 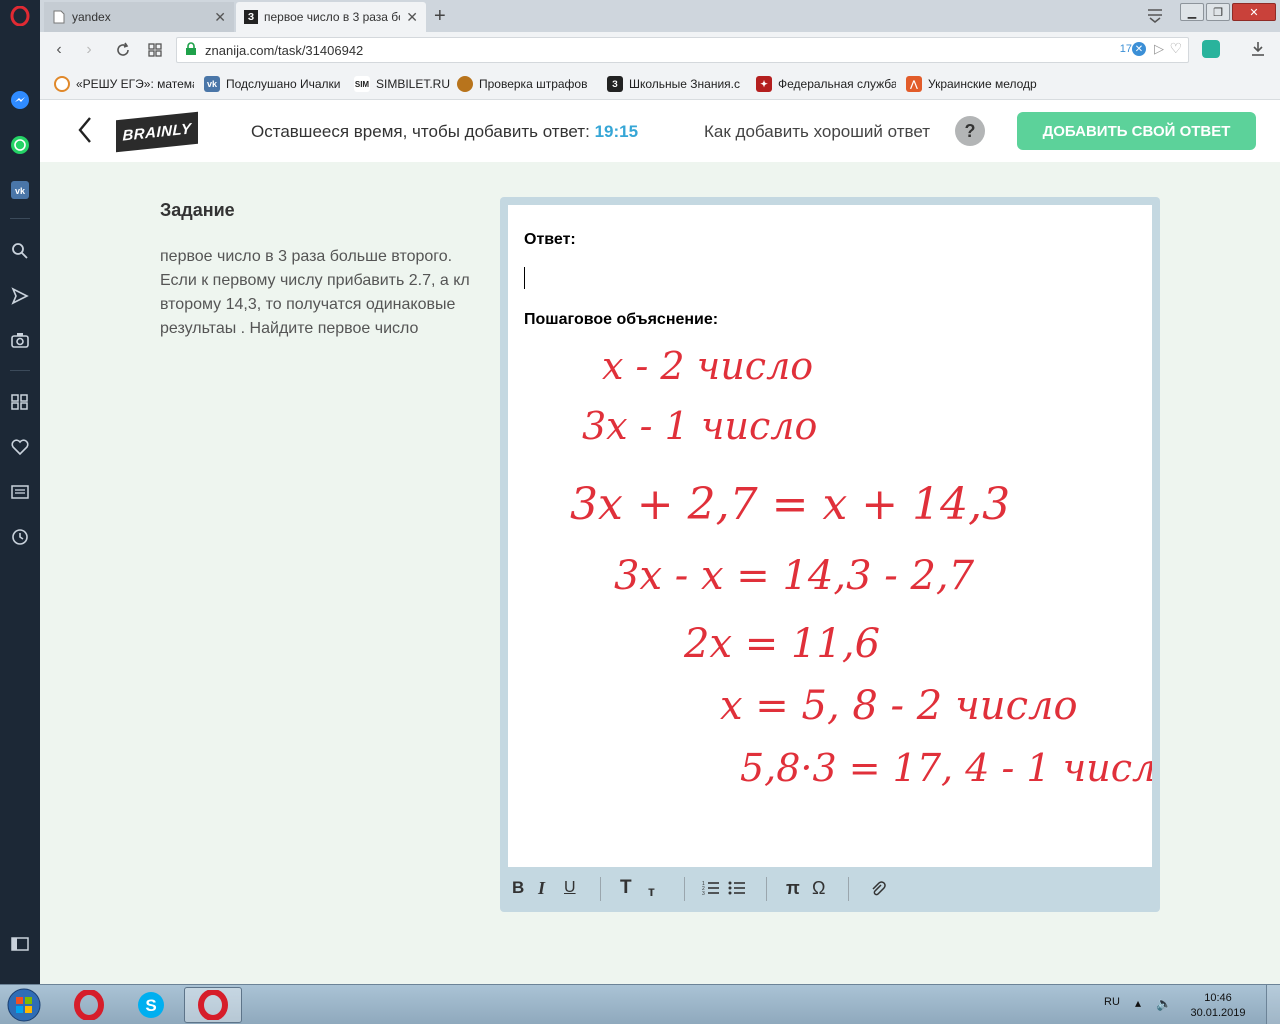 I want to click on taskbar-skype-icon: S, so click(x=151, y=1005).